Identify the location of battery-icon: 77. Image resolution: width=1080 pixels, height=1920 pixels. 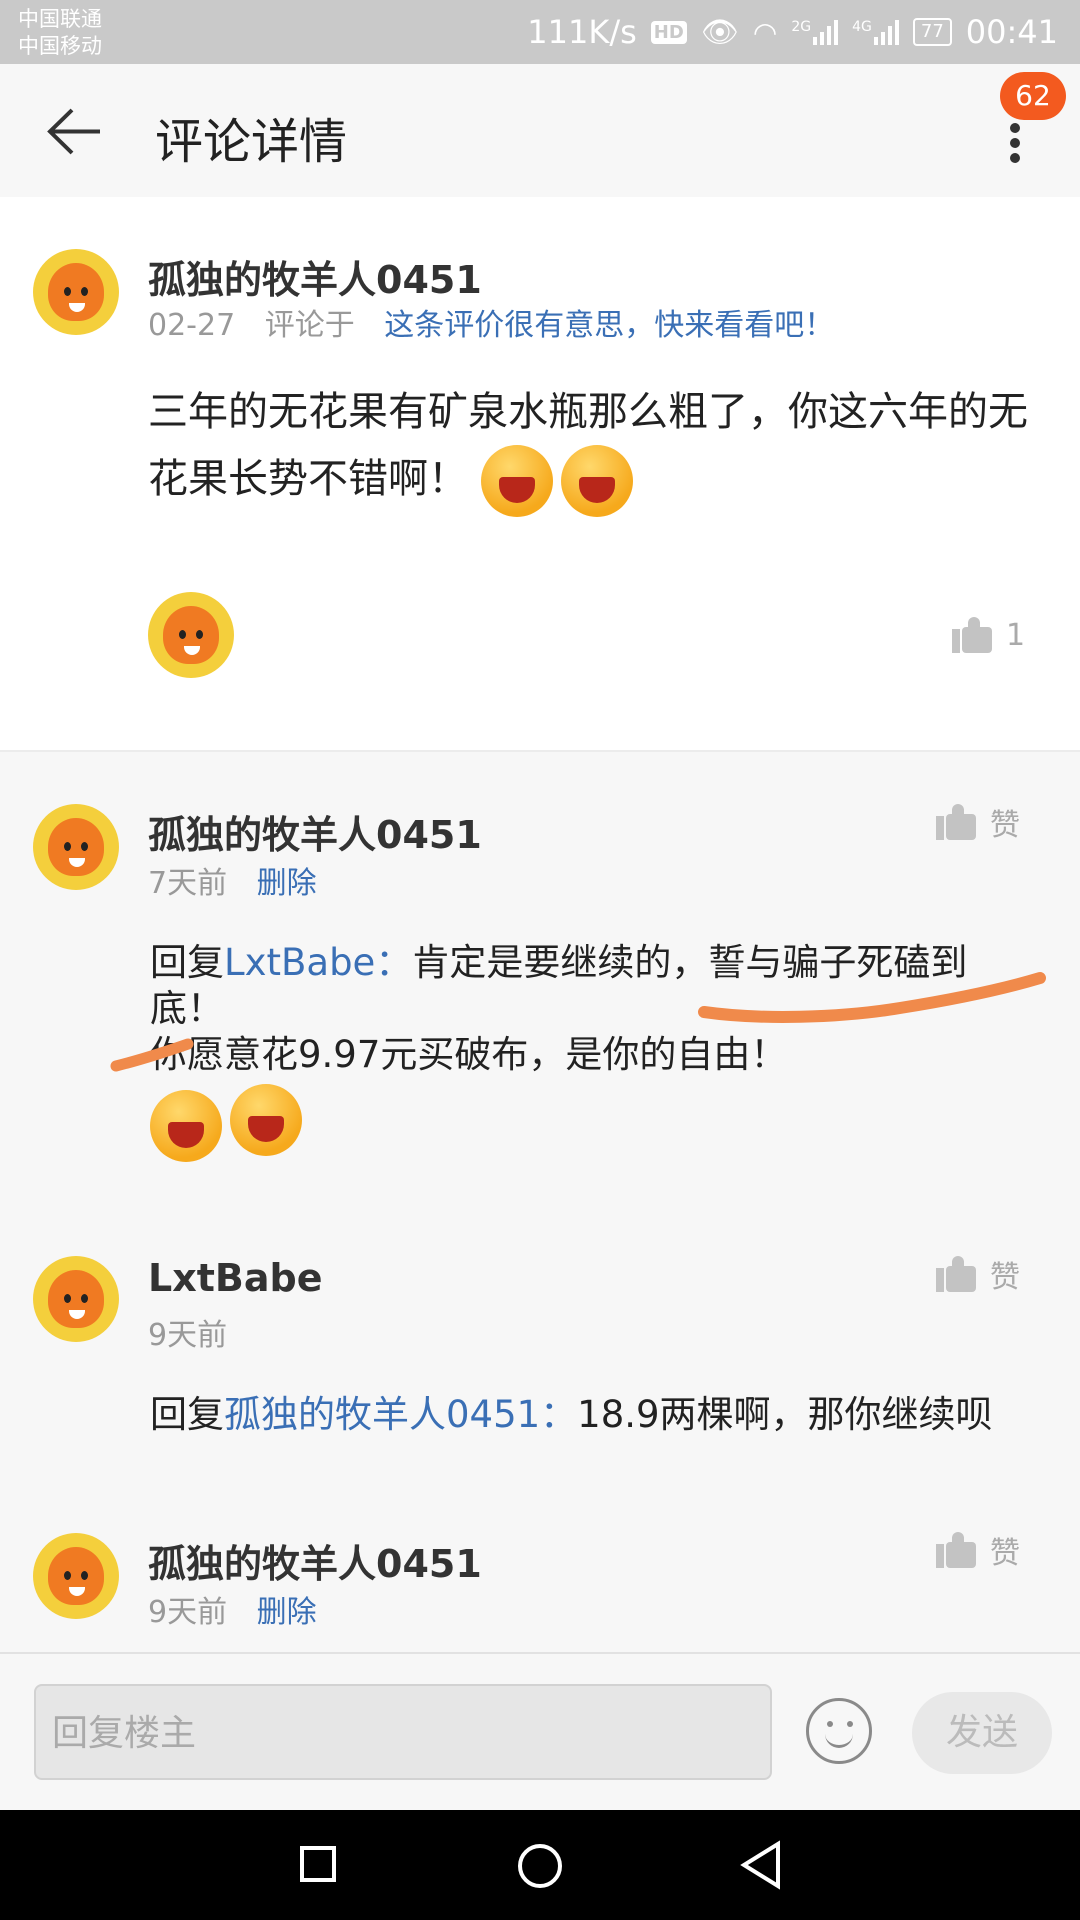
(932, 32).